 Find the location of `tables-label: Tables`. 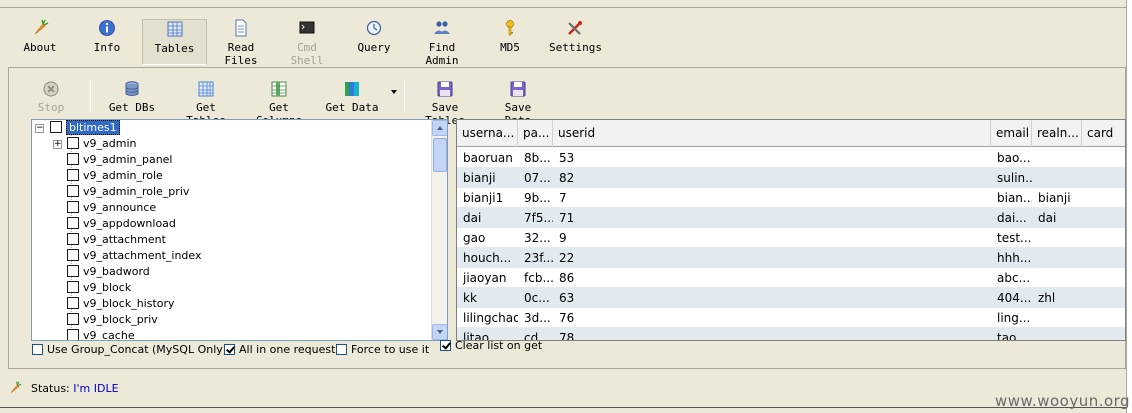

tables-label: Tables is located at coordinates (174, 48).